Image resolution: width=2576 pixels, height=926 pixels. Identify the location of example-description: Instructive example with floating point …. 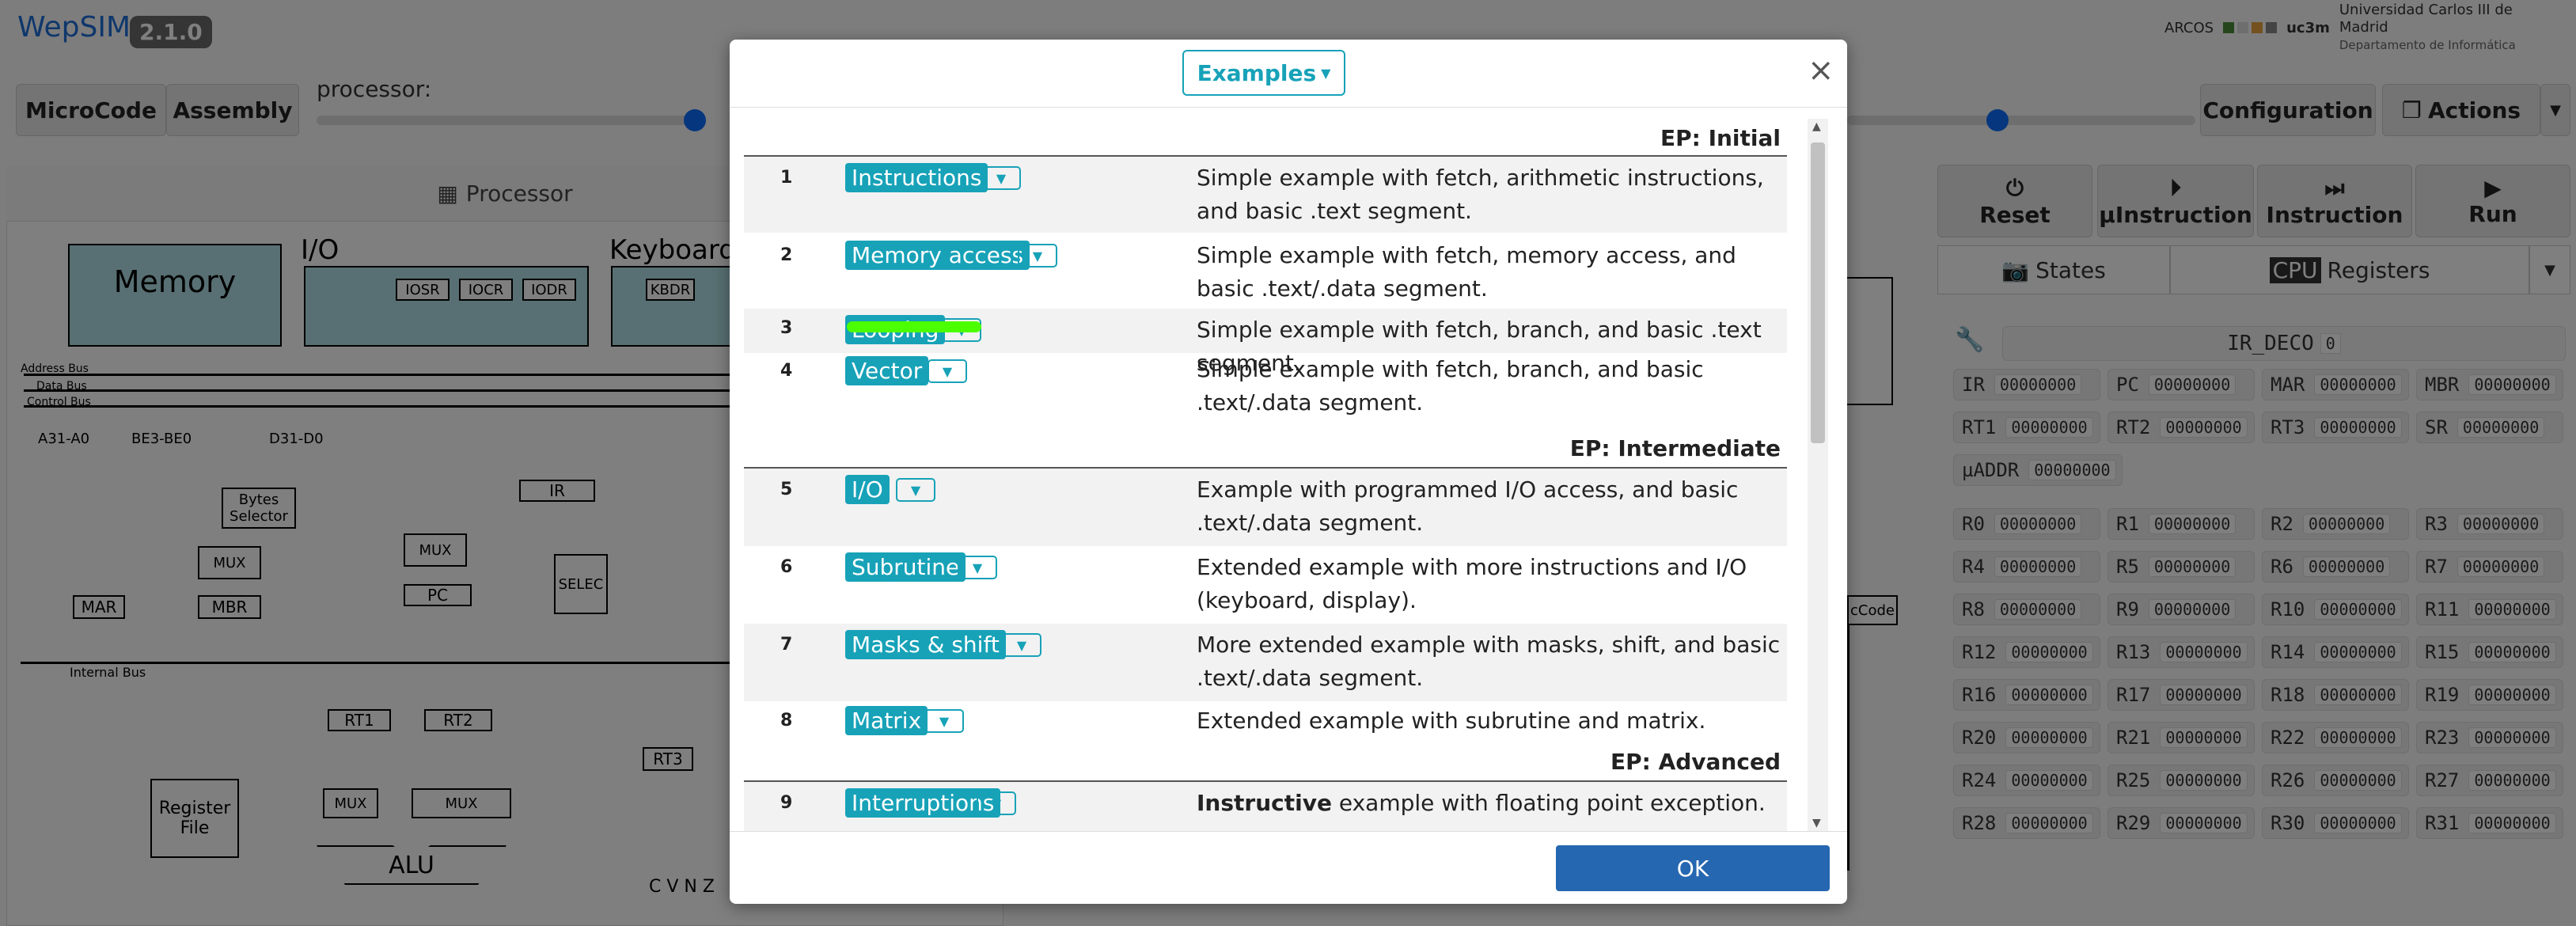
(1489, 803).